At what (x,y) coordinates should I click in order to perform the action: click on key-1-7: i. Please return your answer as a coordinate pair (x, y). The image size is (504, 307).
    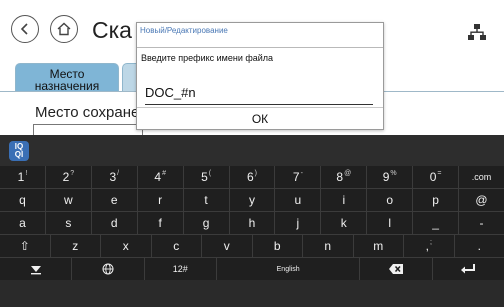
    Looking at the image, I should click on (344, 200).